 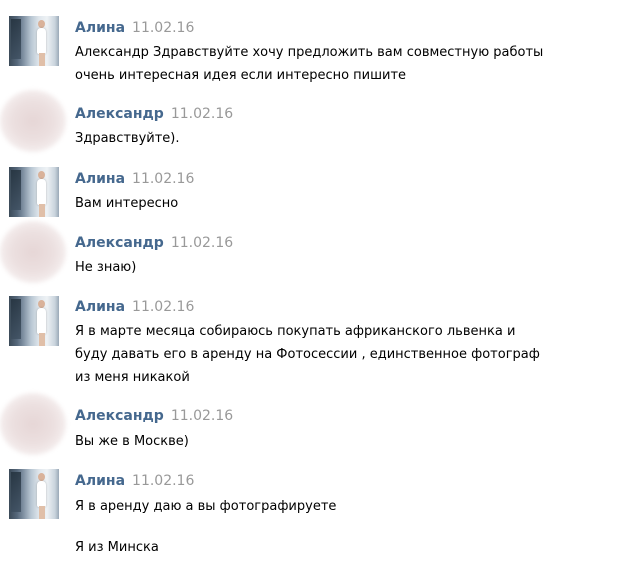 What do you see at coordinates (206, 506) in the screenshot?
I see `message-line: Я в аренду даю а вы фотографируете` at bounding box center [206, 506].